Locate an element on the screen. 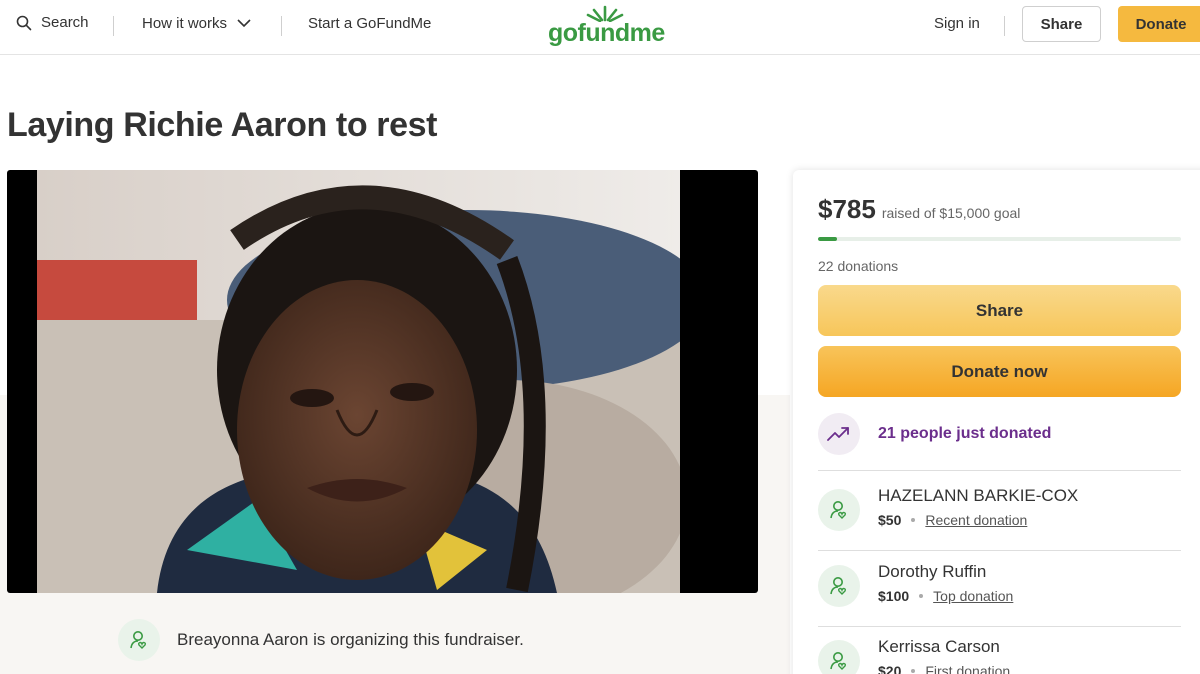 This screenshot has width=1200, height=674. donor-list-item: HAZELANN BARKIE-COX $50 Recent donation is located at coordinates (948, 507).